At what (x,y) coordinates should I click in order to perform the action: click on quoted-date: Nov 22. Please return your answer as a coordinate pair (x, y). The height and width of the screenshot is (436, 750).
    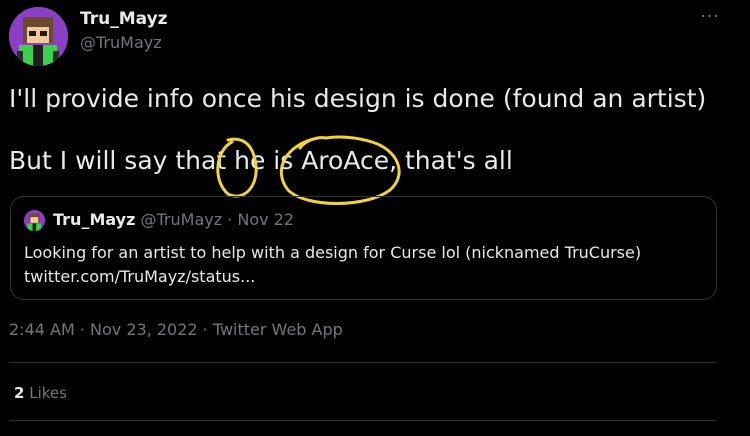
    Looking at the image, I should click on (266, 219).